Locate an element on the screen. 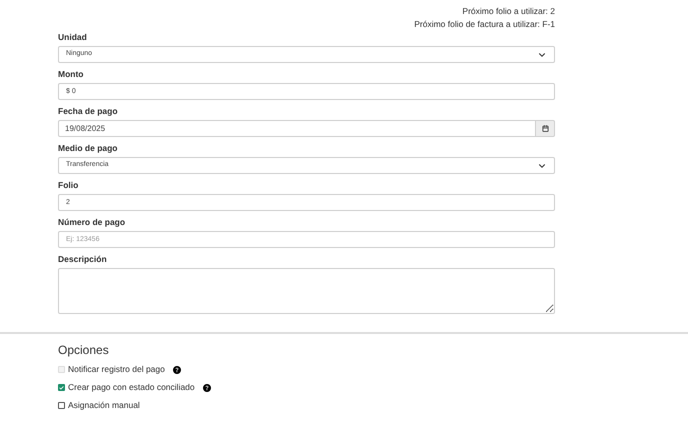 The width and height of the screenshot is (688, 428). checkbox-label: Notificar registro del pago is located at coordinates (116, 369).